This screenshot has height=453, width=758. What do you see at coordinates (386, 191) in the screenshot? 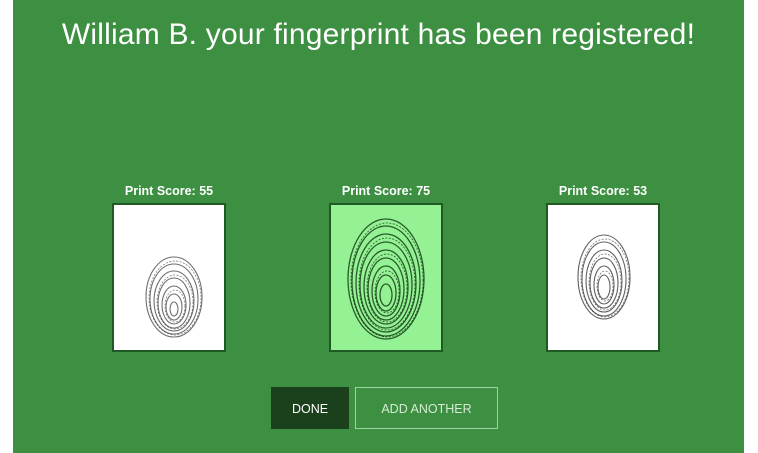
I see `print-score-label: Print Score: 75` at bounding box center [386, 191].